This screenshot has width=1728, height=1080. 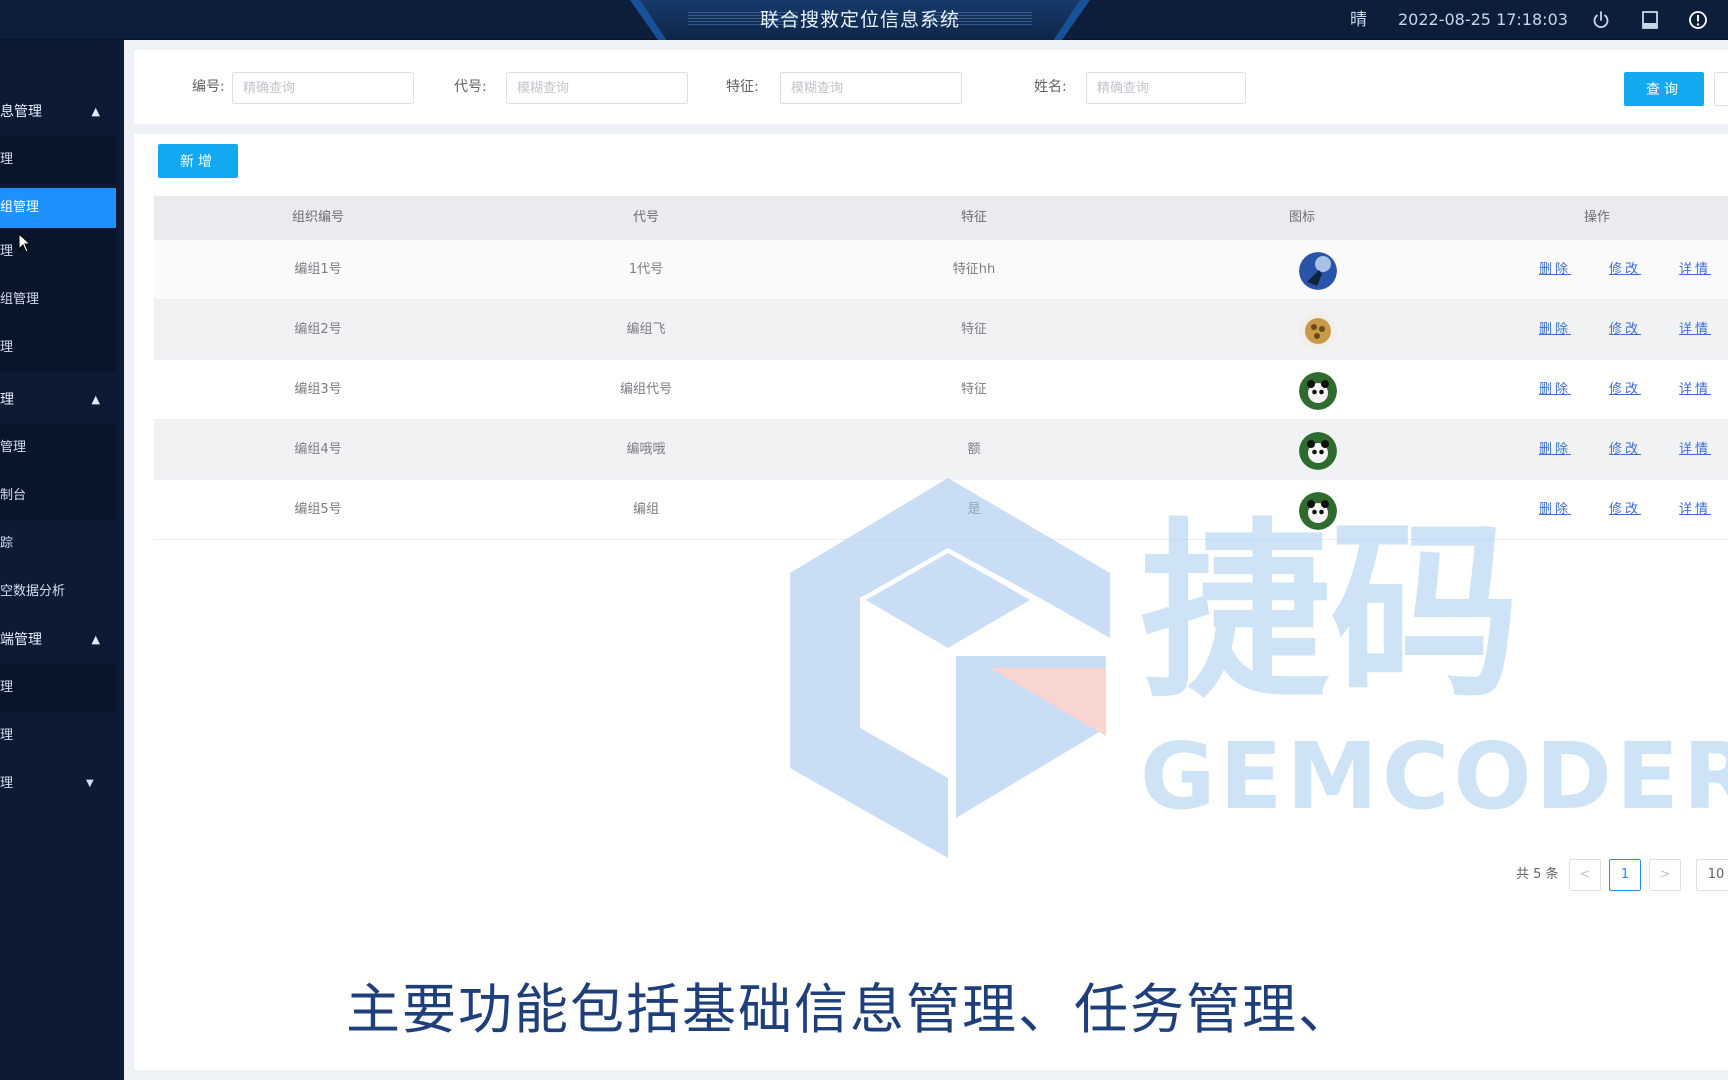 What do you see at coordinates (941, 218) in the screenshot?
I see `table-header: 组织编号 代号 特征 图标 操作` at bounding box center [941, 218].